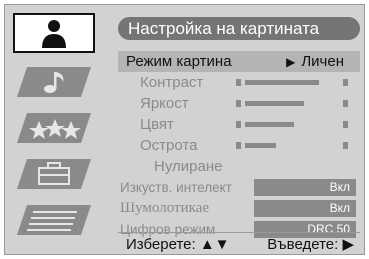 This screenshot has width=369, height=259. Describe the element at coordinates (157, 124) in the screenshot. I see `menu-item-label: Цвят` at that location.